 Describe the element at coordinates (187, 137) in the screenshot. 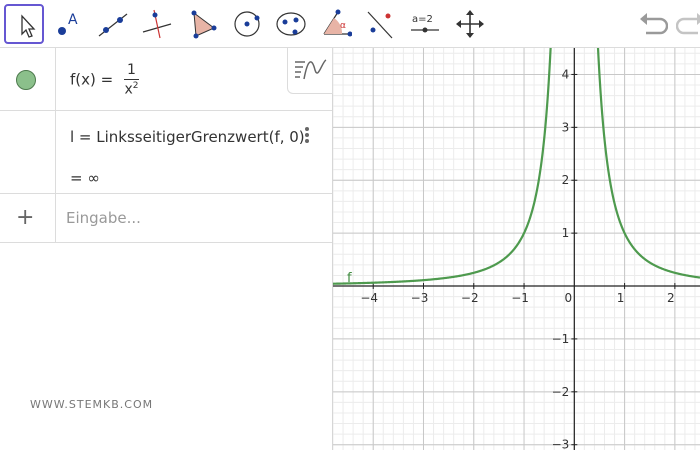

I see `limit-expression: l = LinksseitigerGrenzwert(f, 0)` at that location.